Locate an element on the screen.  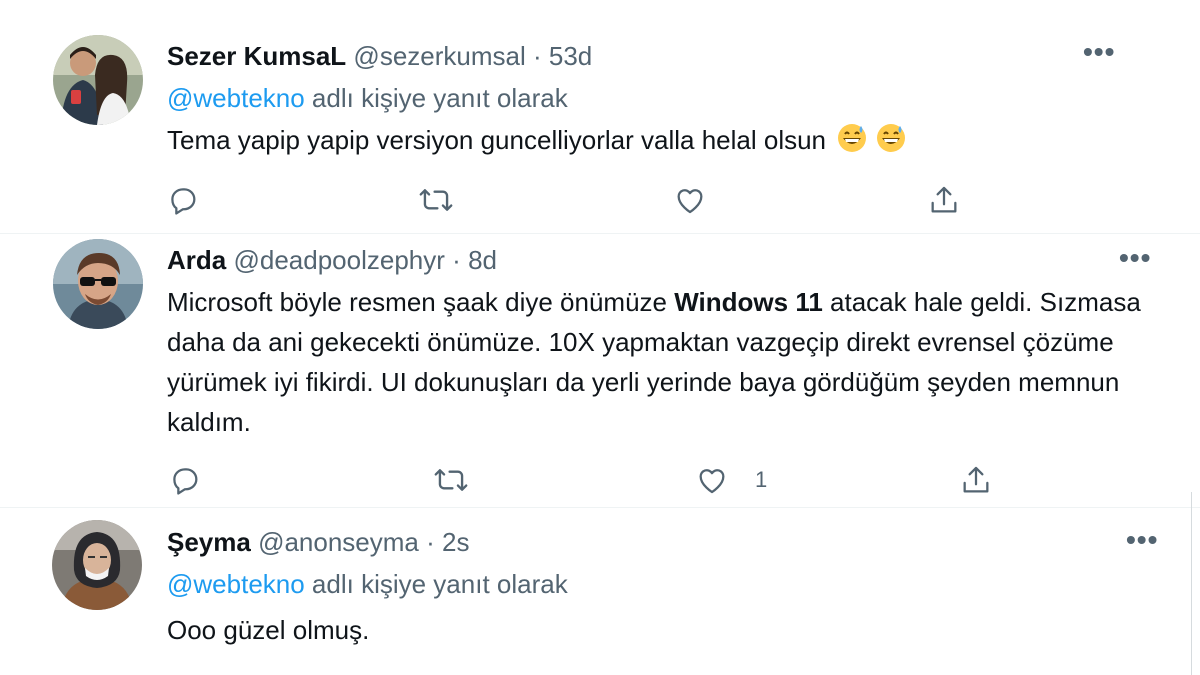
tweet-text: Ooo güzel olmuş. is located at coordinates (657, 630).